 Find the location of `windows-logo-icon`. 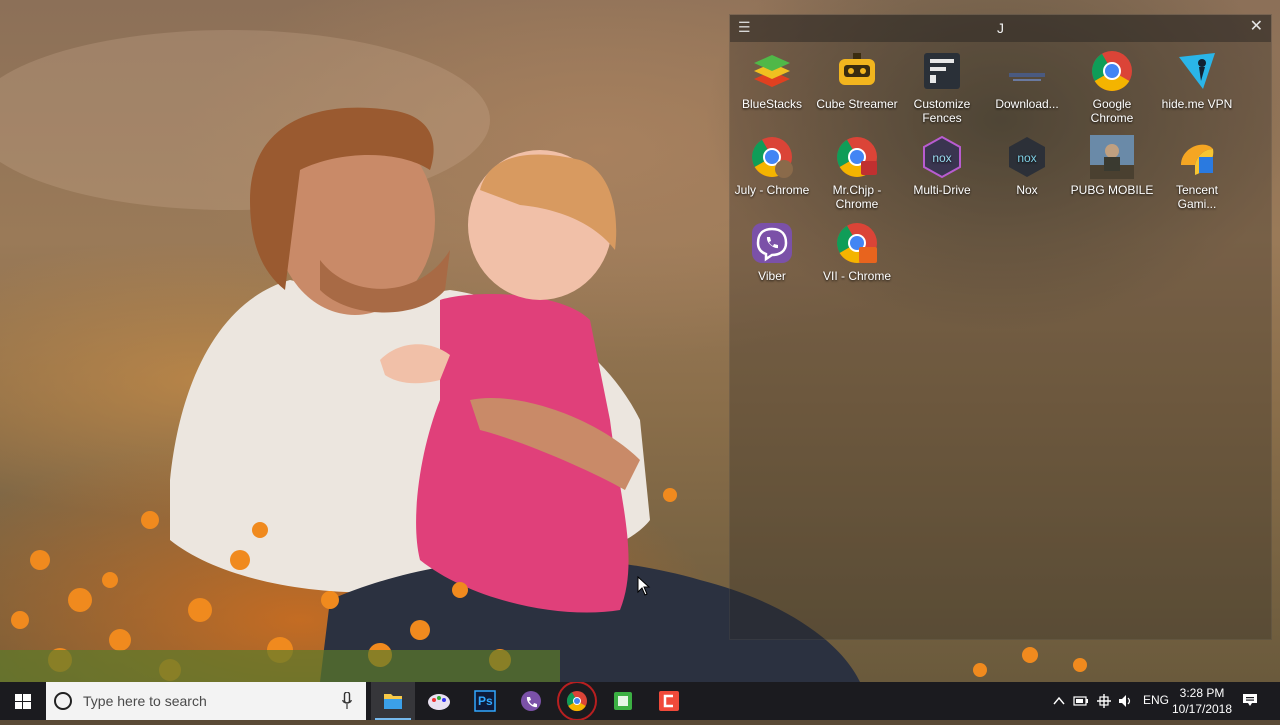

windows-logo-icon is located at coordinates (23, 701).